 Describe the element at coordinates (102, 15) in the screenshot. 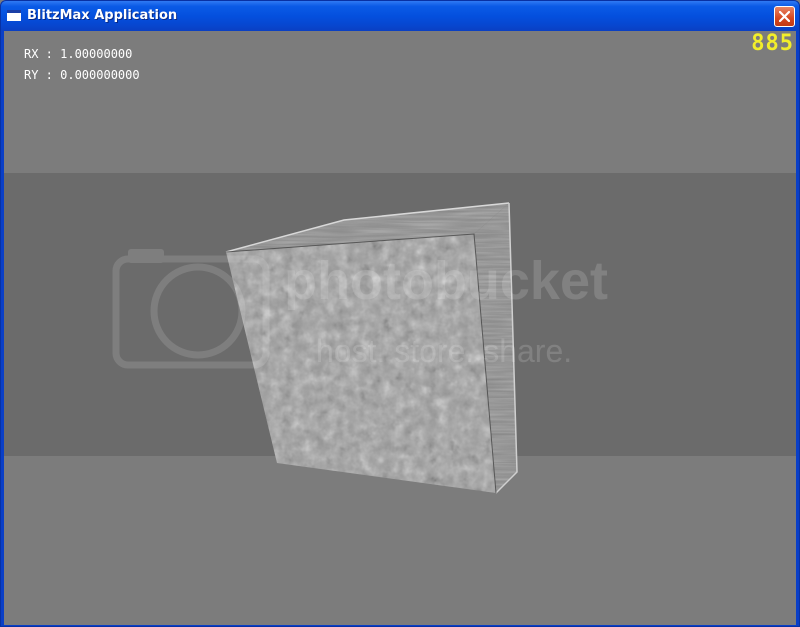

I see `window-title: BlitzMax Application` at that location.